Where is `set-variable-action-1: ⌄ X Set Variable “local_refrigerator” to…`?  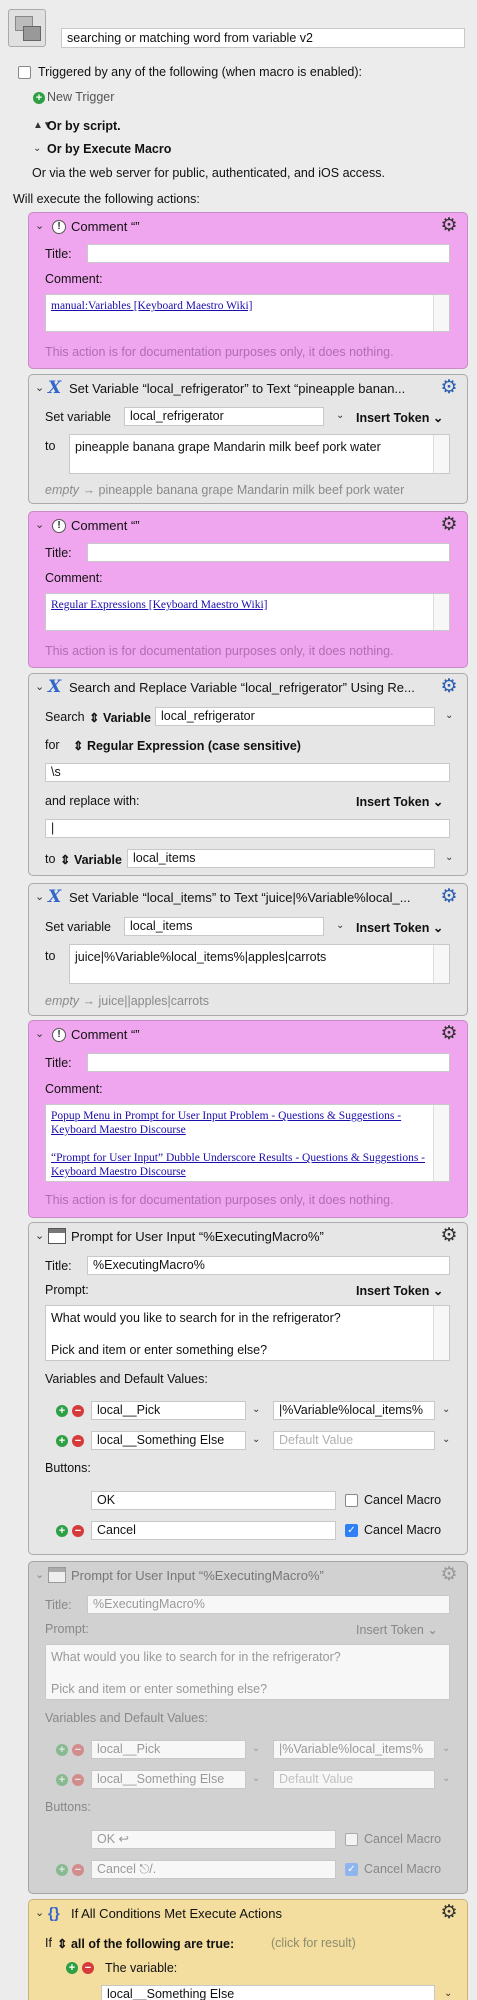
set-variable-action-1: ⌄ X Set Variable “local_refrigerator” to… is located at coordinates (248, 439).